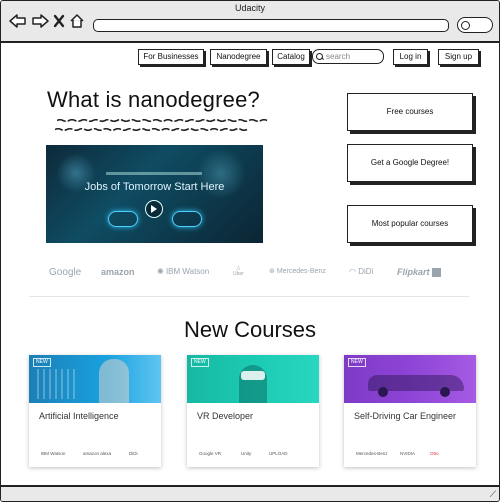  What do you see at coordinates (171, 57) in the screenshot?
I see `for-businesses-button: For Businesses` at bounding box center [171, 57].